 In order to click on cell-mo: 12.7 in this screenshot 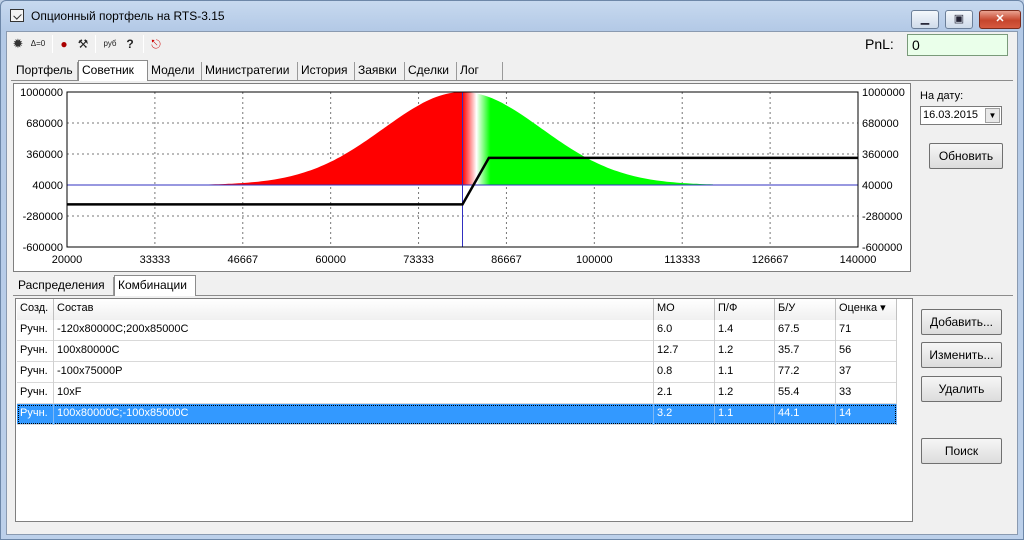, I will do `click(684, 351)`.